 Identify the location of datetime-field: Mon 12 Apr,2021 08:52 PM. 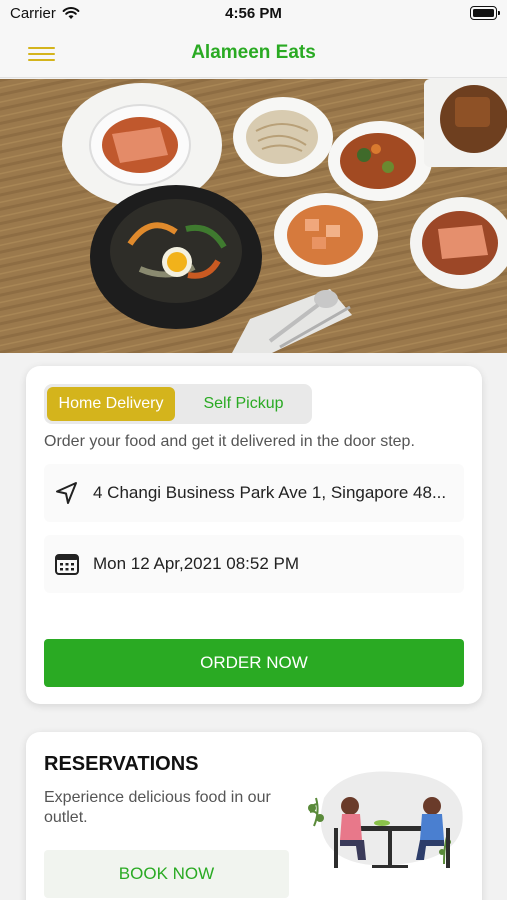
(254, 564).